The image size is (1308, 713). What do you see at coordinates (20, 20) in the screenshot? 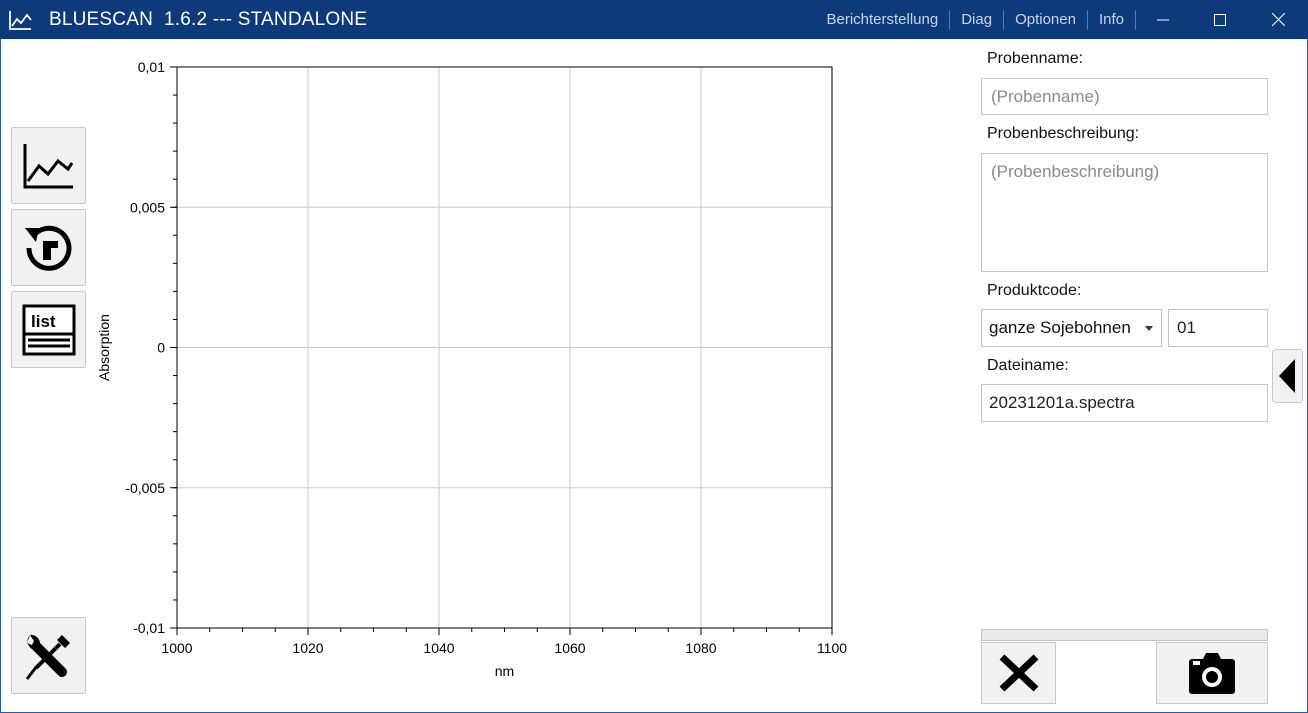
I see `app-chart-icon` at bounding box center [20, 20].